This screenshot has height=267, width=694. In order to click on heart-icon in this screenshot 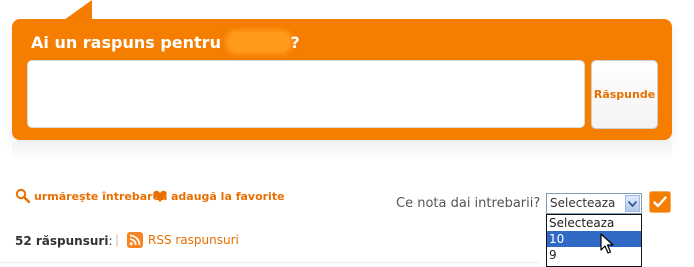, I will do `click(160, 196)`.